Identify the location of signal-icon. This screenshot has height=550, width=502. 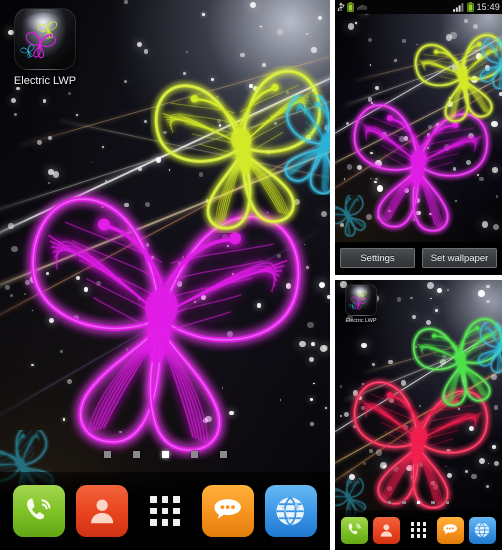
(458, 7).